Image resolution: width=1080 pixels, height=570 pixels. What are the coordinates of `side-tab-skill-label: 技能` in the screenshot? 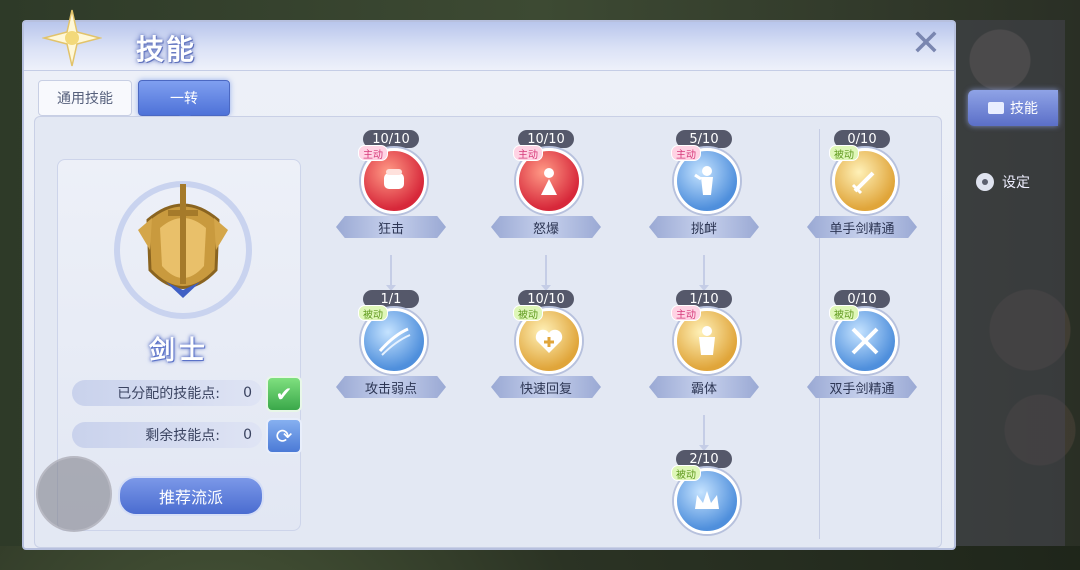 It's located at (1024, 109).